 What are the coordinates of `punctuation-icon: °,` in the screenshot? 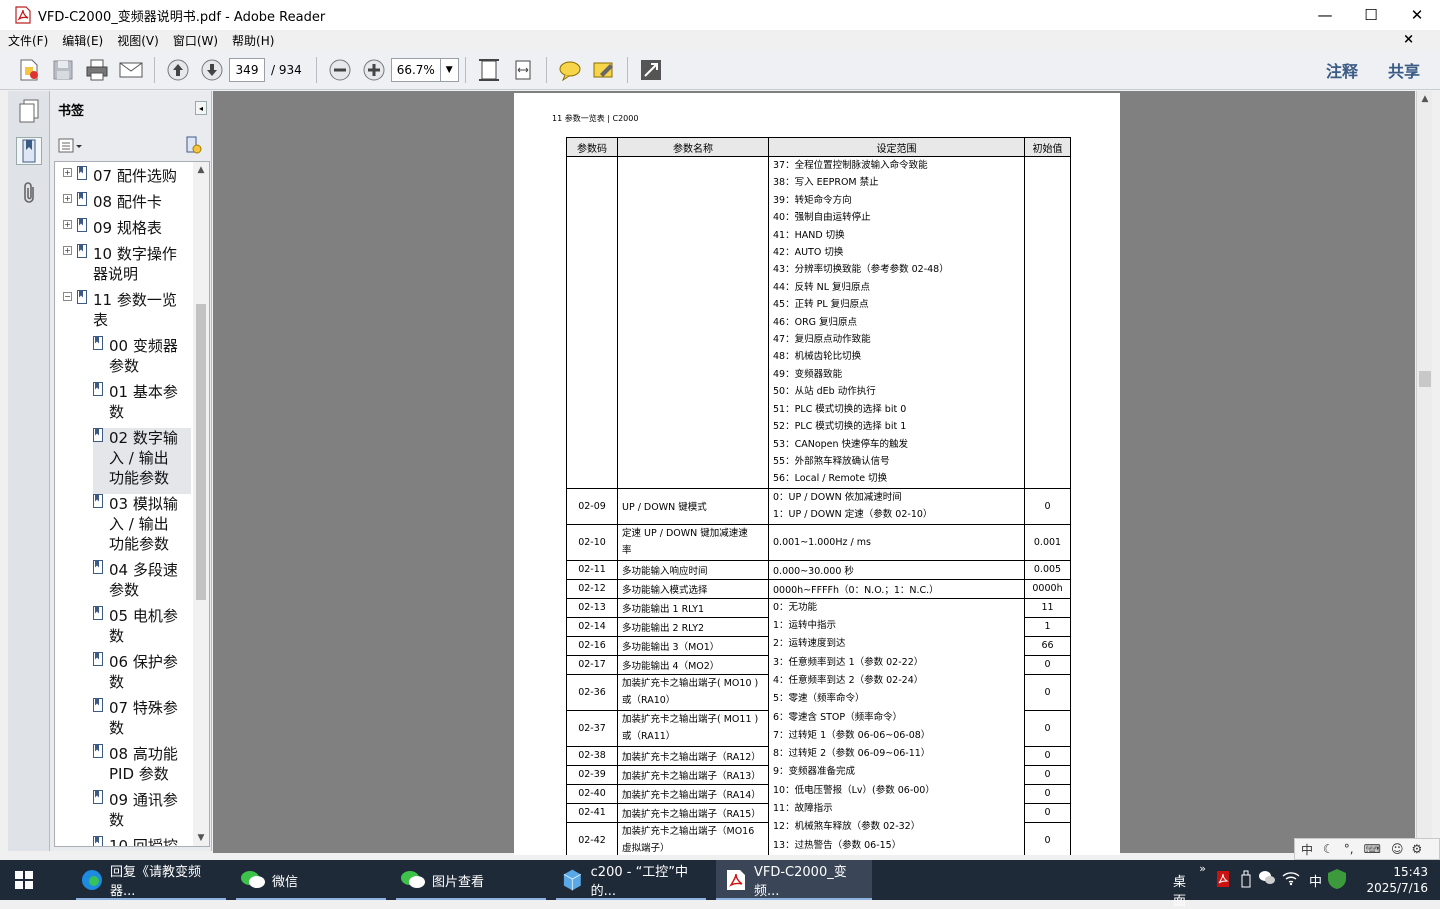 It's located at (1349, 849).